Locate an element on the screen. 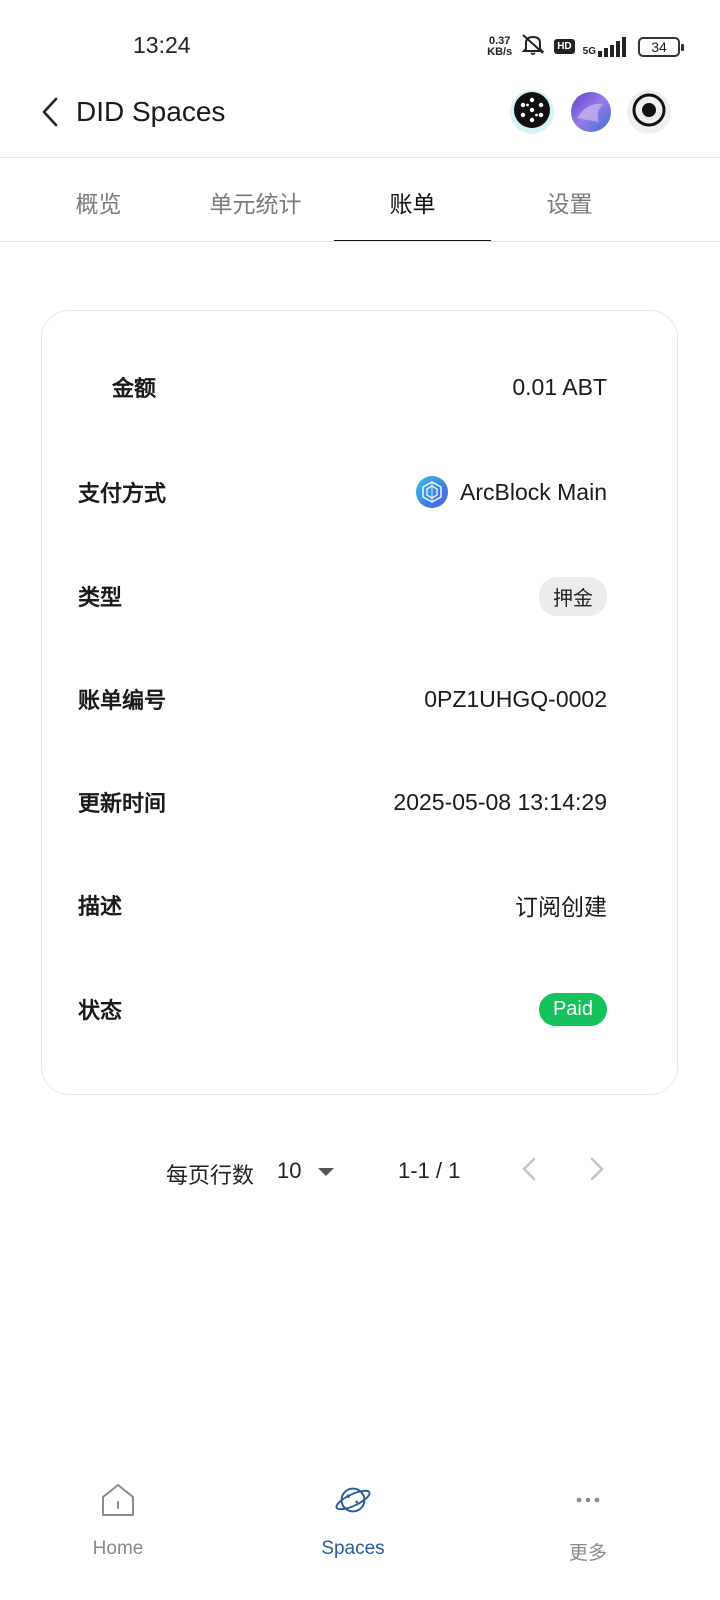  status-bar: 13:24 0.37 KB/s HD 5G 34 is located at coordinates (360, 45).